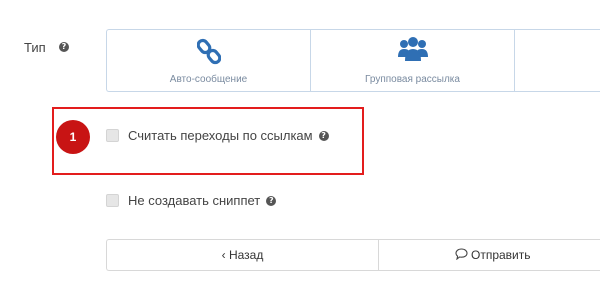  What do you see at coordinates (208, 54) in the screenshot?
I see `link-icon` at bounding box center [208, 54].